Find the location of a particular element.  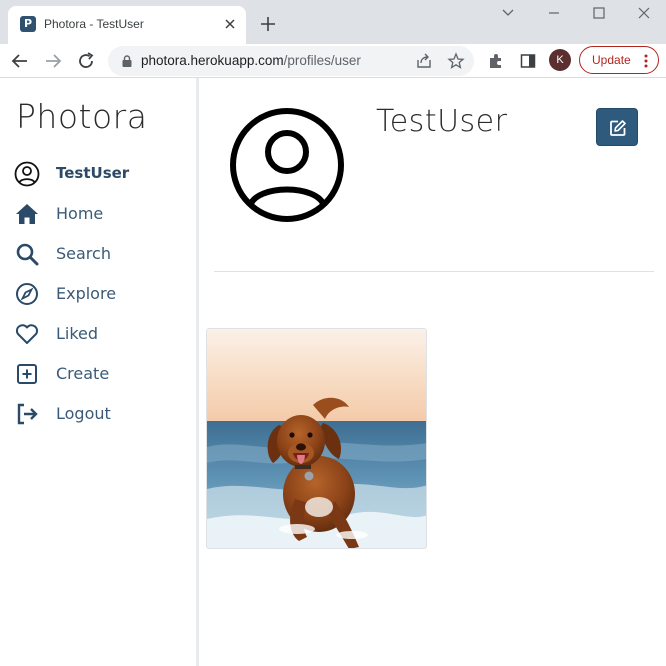

nav-item-search: Search is located at coordinates (99, 254).